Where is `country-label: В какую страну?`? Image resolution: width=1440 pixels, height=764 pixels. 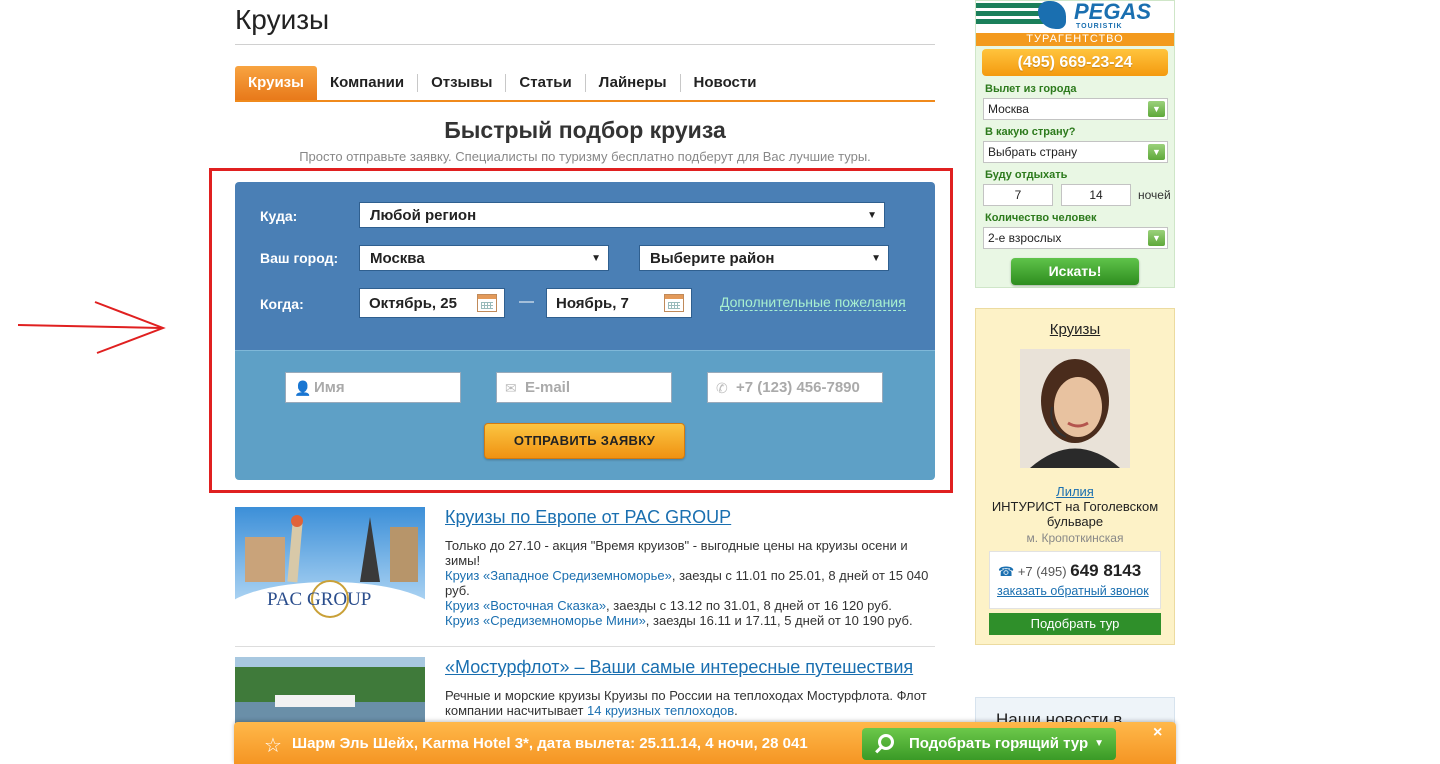
country-label: В какую страну? is located at coordinates (1030, 132).